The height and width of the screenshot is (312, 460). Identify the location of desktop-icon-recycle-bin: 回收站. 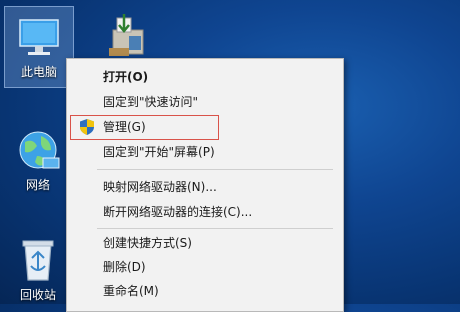
(38, 271).